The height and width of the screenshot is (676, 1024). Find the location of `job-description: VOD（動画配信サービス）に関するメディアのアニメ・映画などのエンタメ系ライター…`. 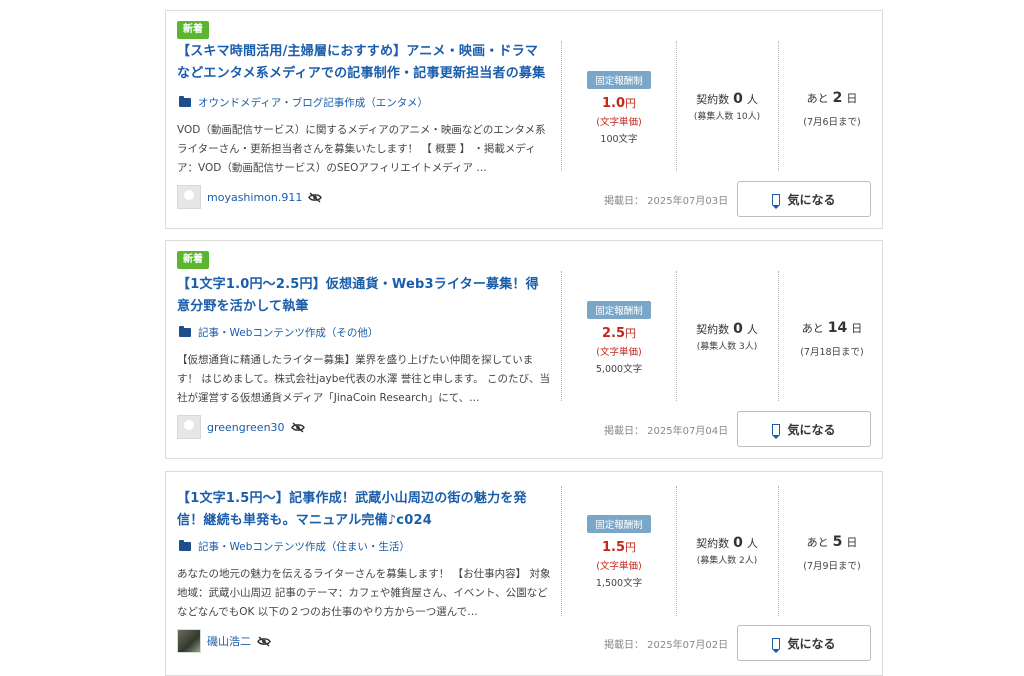

job-description: VOD（動画配信サービス）に関するメディアのアニメ・映画などのエンタメ系ライター… is located at coordinates (361, 149).